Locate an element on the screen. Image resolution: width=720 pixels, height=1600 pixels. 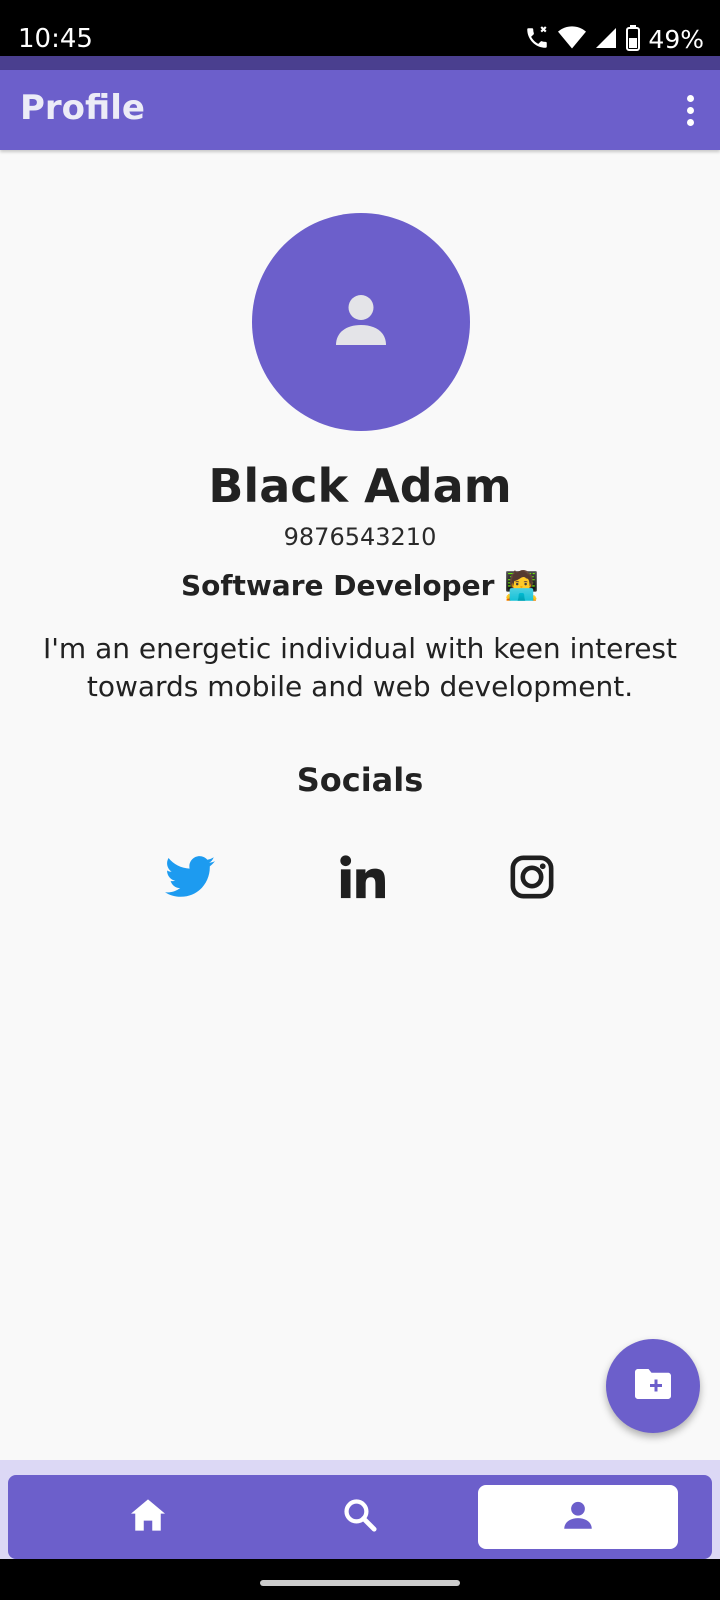
wifi-icon is located at coordinates (572, 40).